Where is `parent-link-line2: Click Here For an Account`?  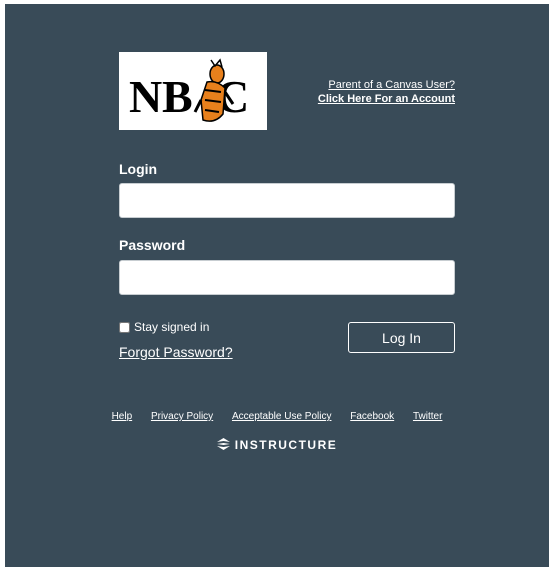 parent-link-line2: Click Here For an Account is located at coordinates (386, 99).